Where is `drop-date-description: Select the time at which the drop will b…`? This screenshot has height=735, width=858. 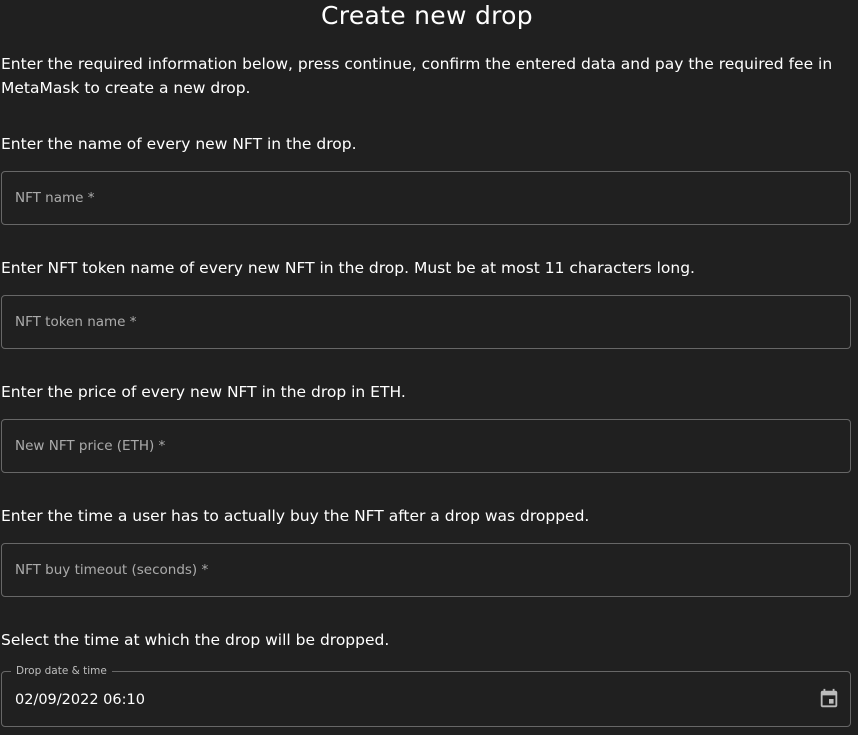
drop-date-description: Select the time at which the drop will b… is located at coordinates (195, 640).